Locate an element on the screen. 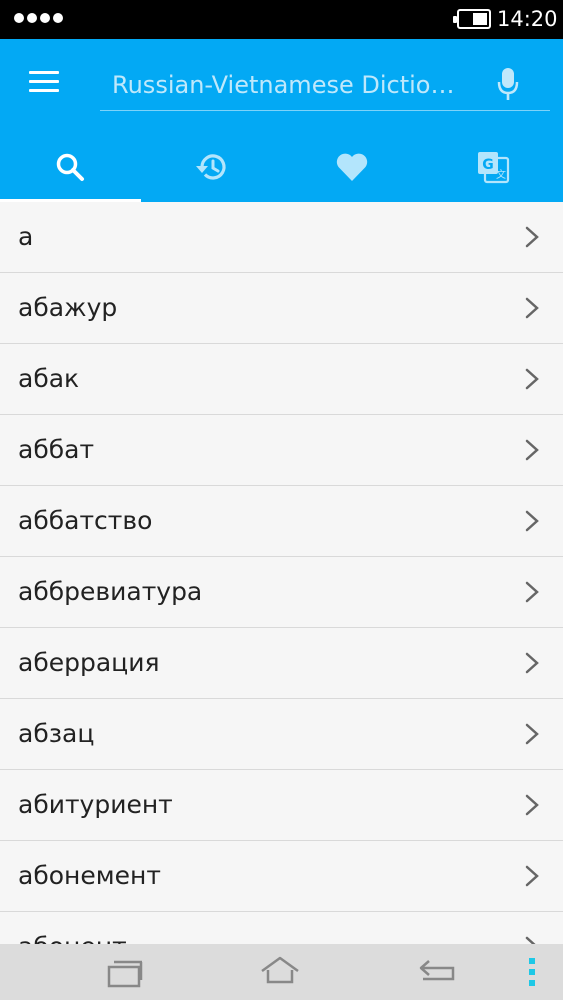 This screenshot has height=1000, width=563. search-icon is located at coordinates (71, 167).